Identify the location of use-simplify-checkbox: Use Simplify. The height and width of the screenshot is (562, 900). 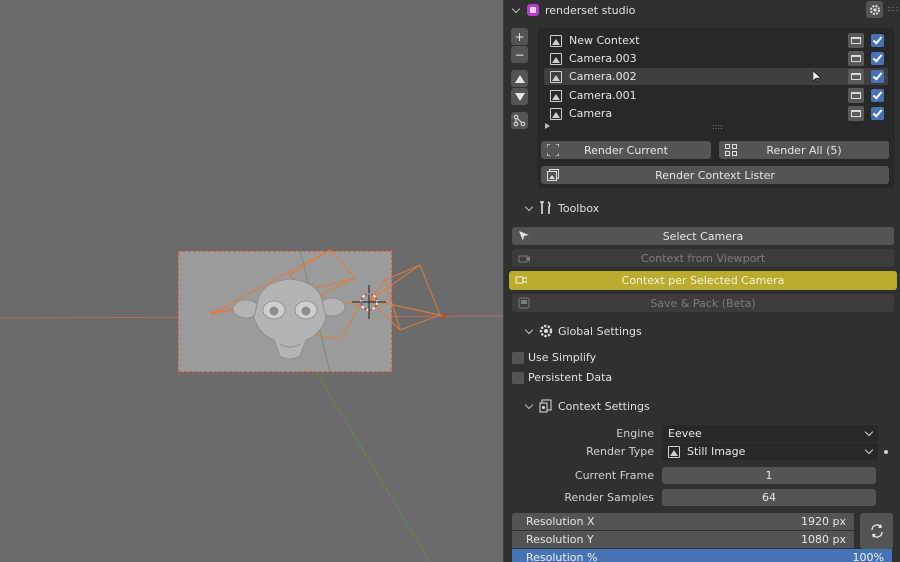
(554, 357).